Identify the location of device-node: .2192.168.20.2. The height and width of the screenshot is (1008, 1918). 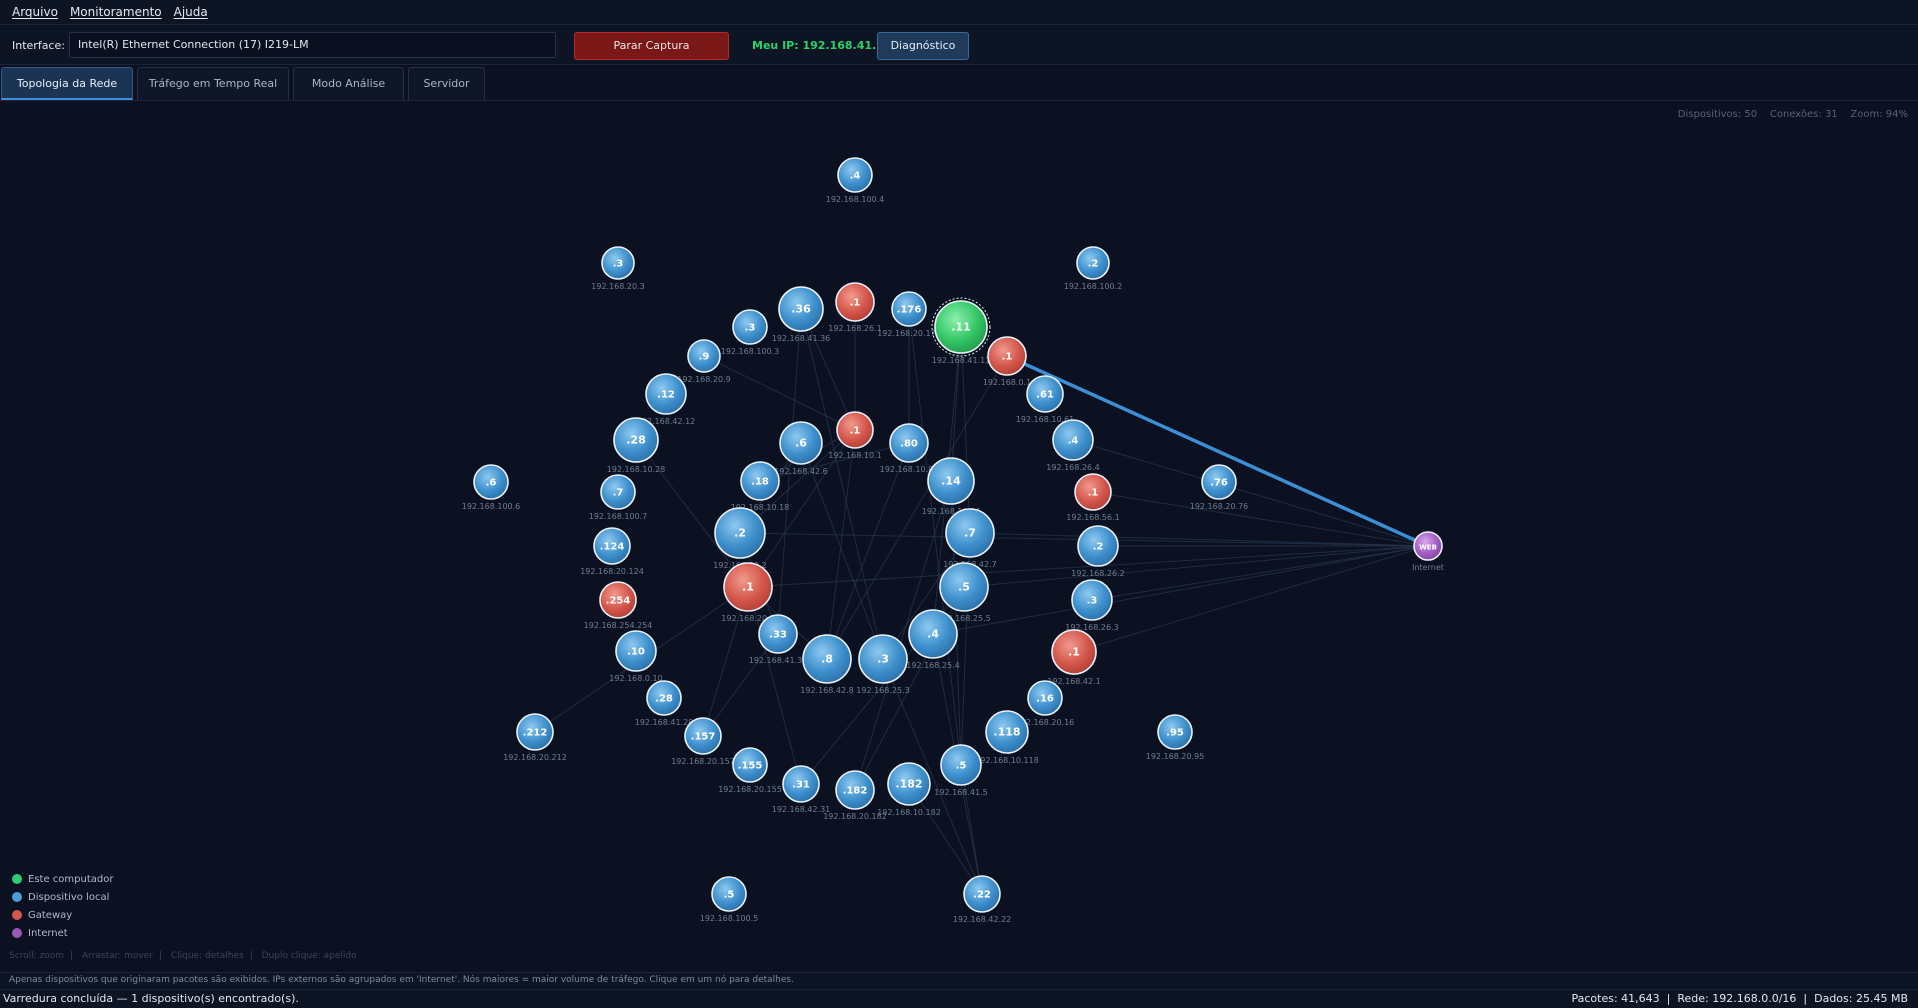
(740, 538).